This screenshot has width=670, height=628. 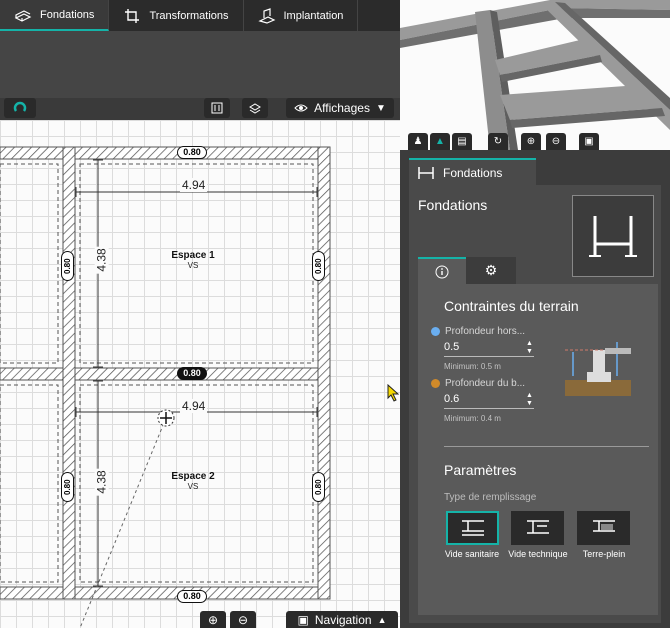 What do you see at coordinates (101, 260) in the screenshot?
I see `room1-height-dimension: 4.38` at bounding box center [101, 260].